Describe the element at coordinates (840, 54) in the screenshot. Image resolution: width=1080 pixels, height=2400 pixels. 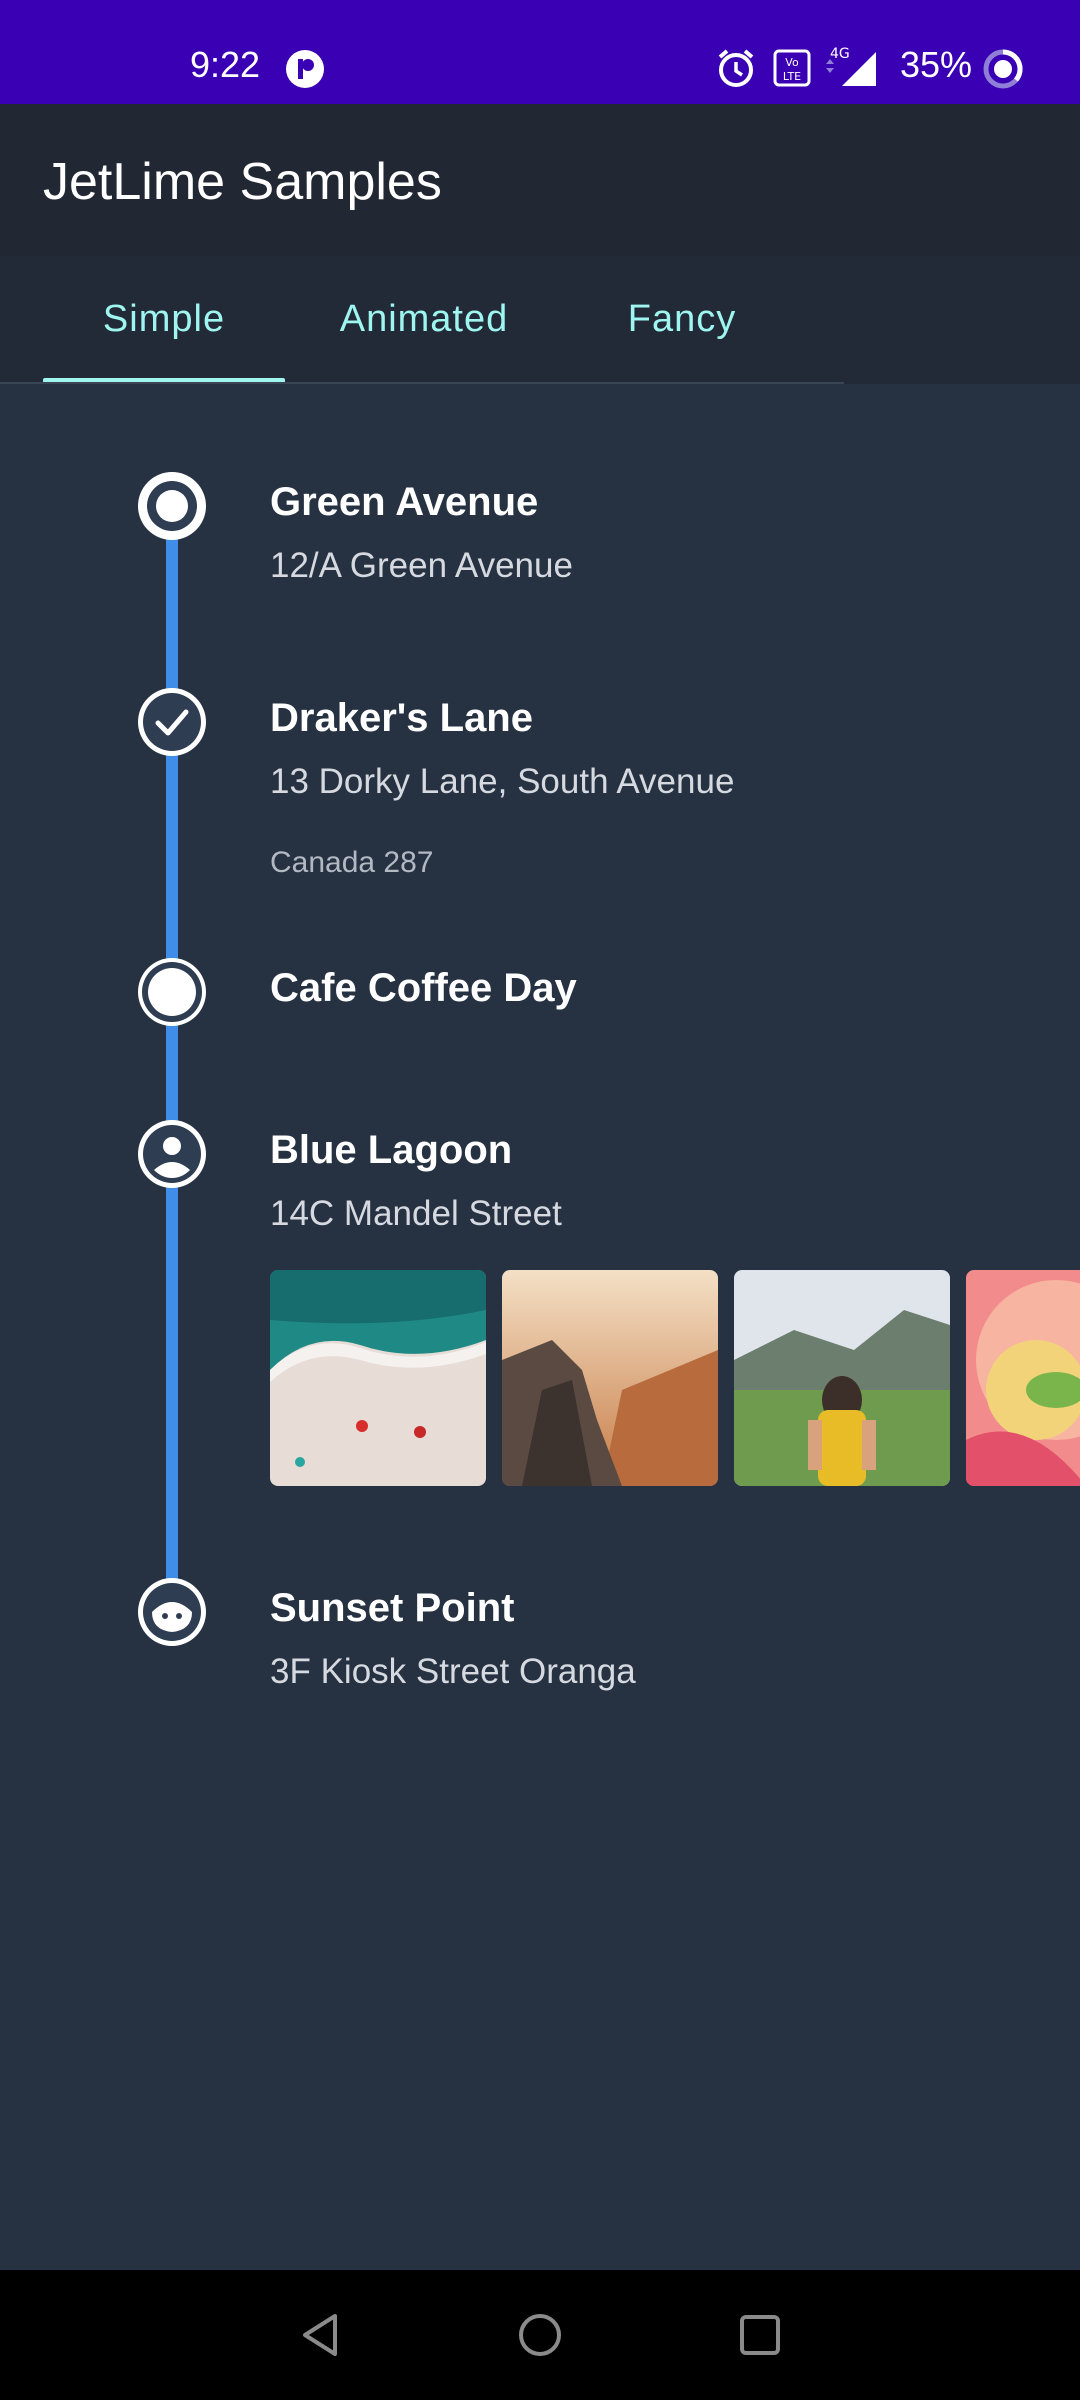
I see `svg-text: 4G` at that location.